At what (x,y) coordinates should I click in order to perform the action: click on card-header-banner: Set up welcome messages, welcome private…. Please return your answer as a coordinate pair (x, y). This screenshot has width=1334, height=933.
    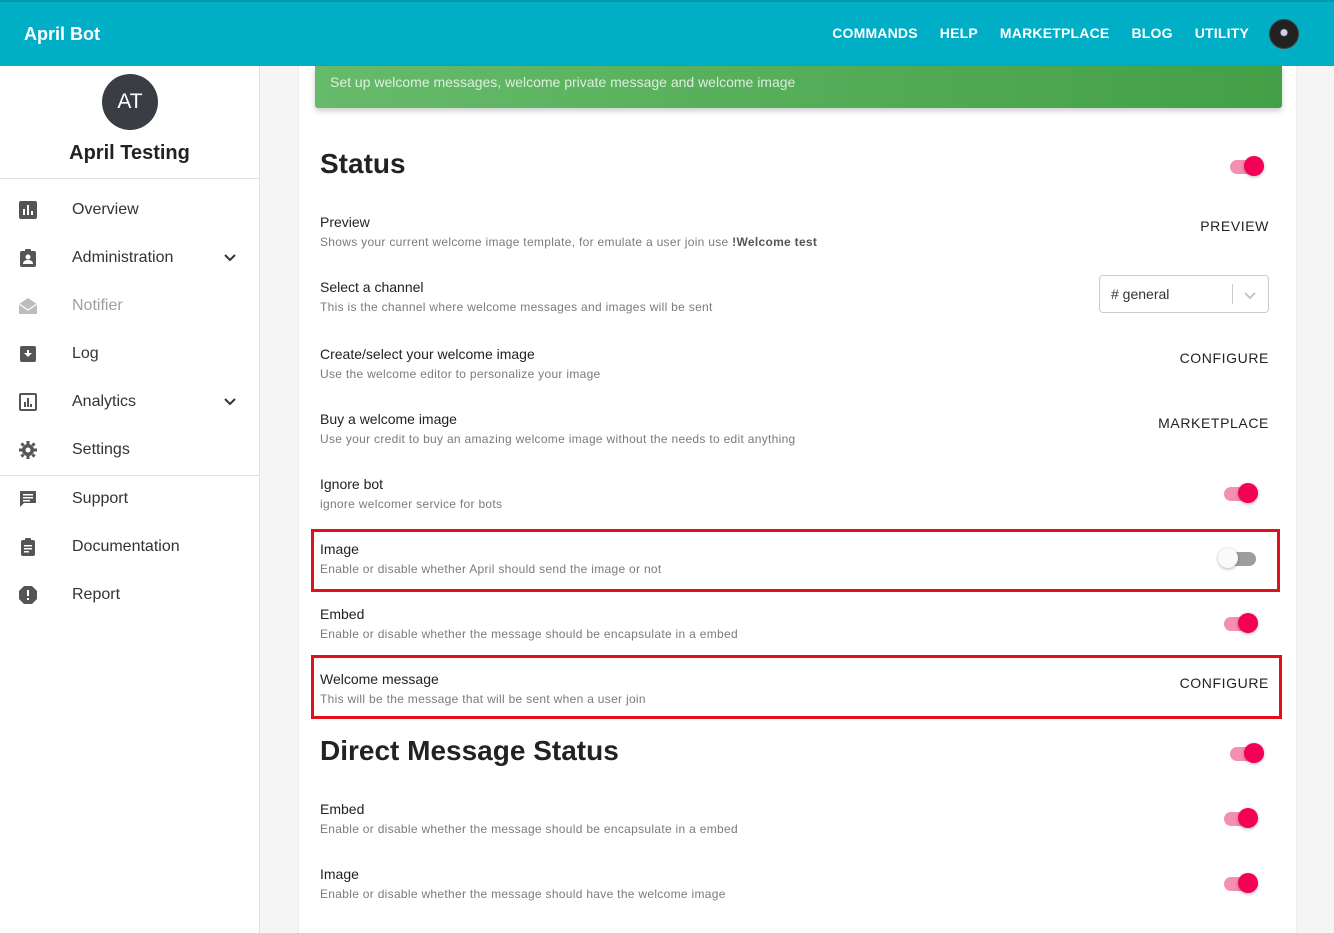
    Looking at the image, I should click on (798, 87).